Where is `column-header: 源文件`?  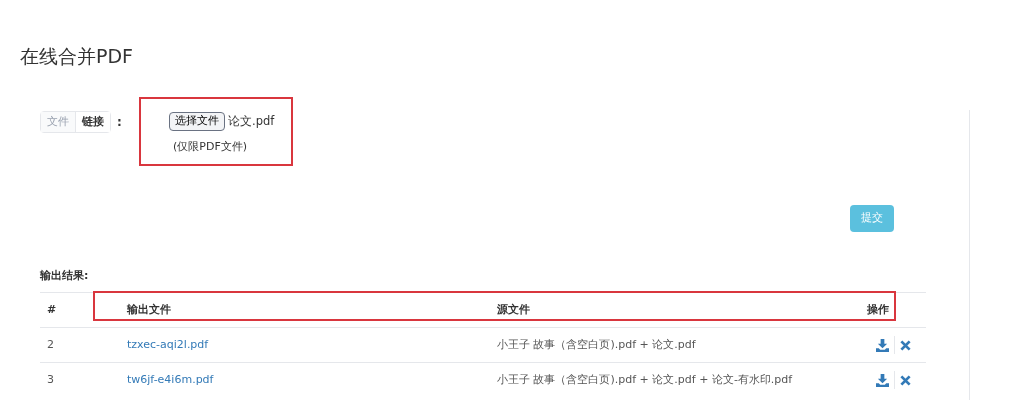
column-header: 源文件 is located at coordinates (513, 309).